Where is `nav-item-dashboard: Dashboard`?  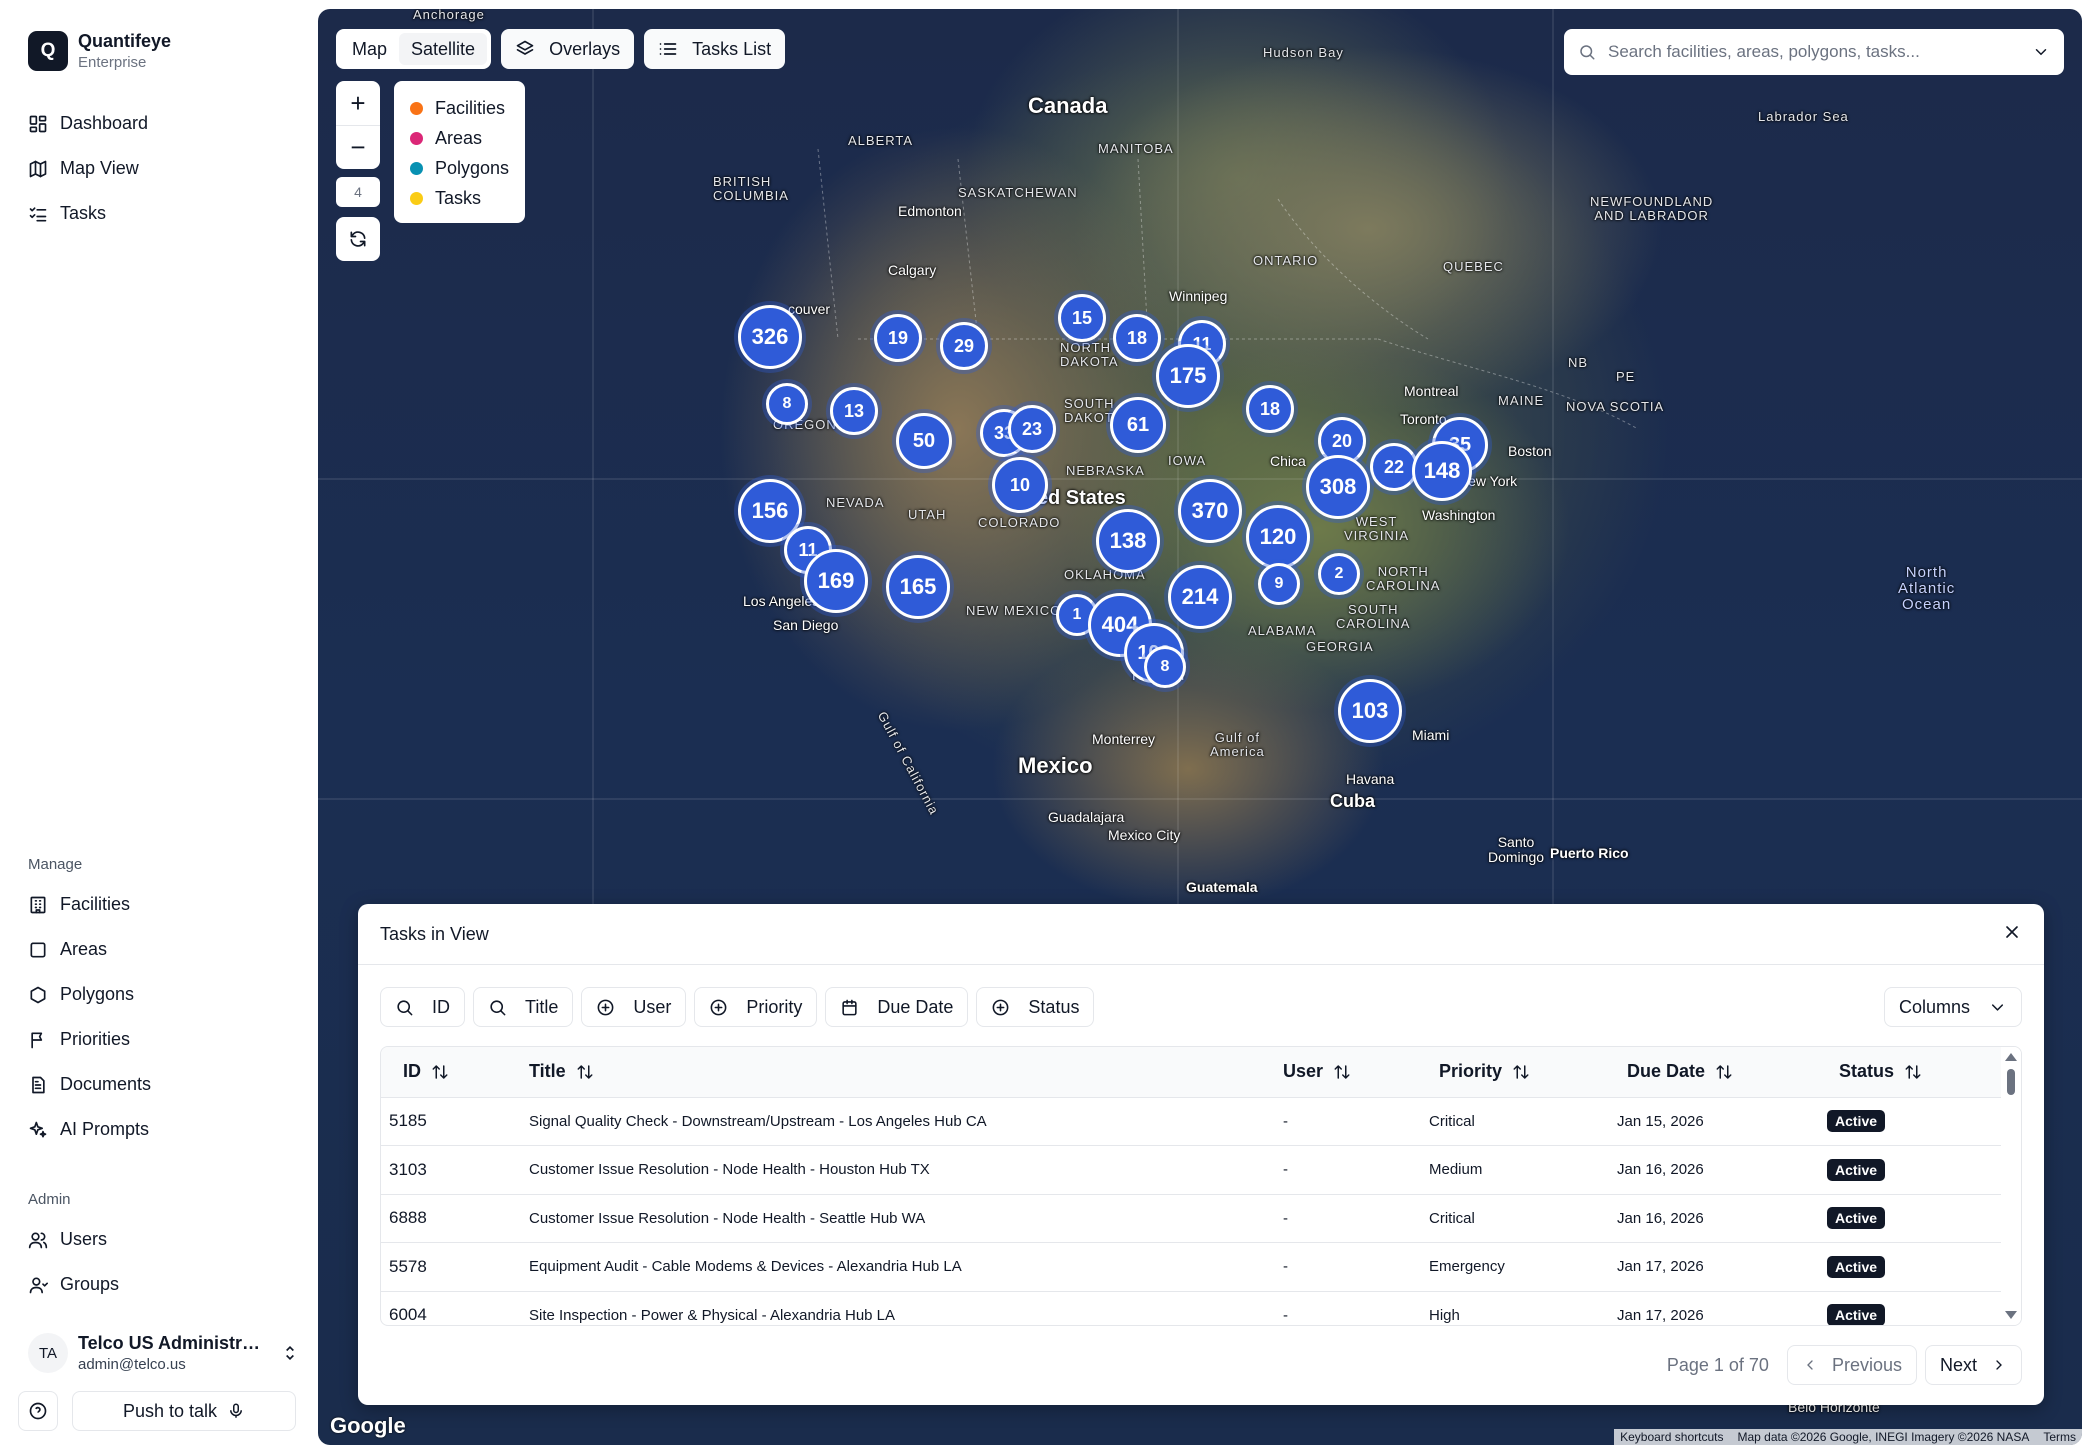
nav-item-dashboard: Dashboard is located at coordinates (88, 123).